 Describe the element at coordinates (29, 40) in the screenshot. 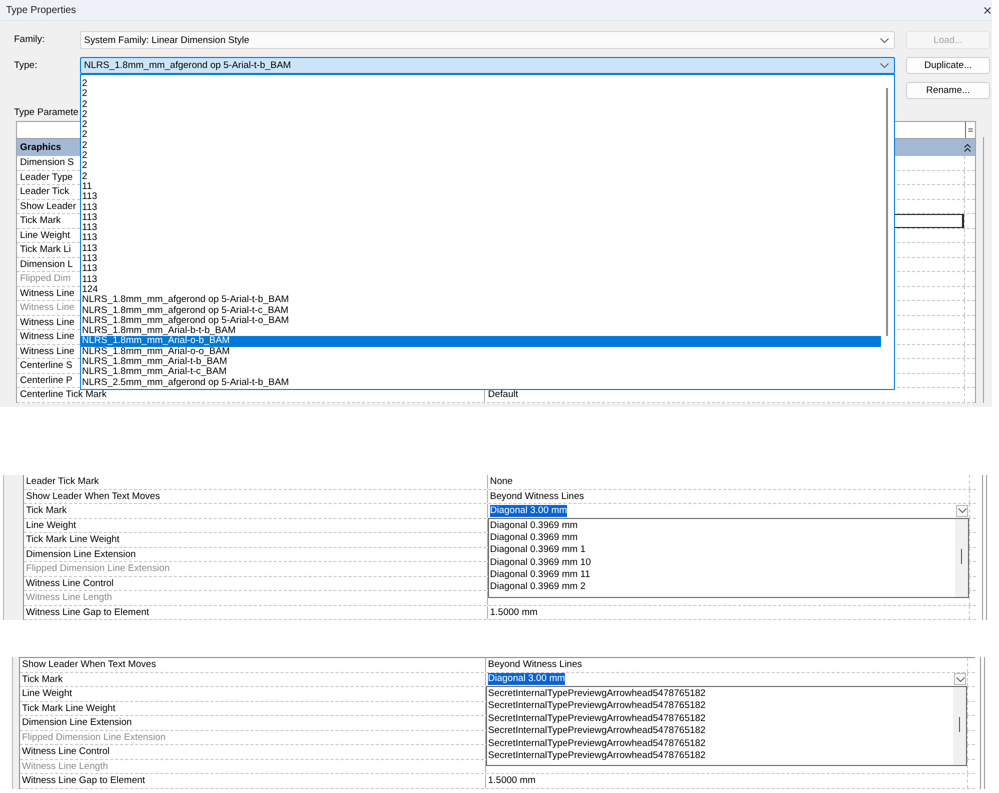

I see `field-label: Family:` at that location.